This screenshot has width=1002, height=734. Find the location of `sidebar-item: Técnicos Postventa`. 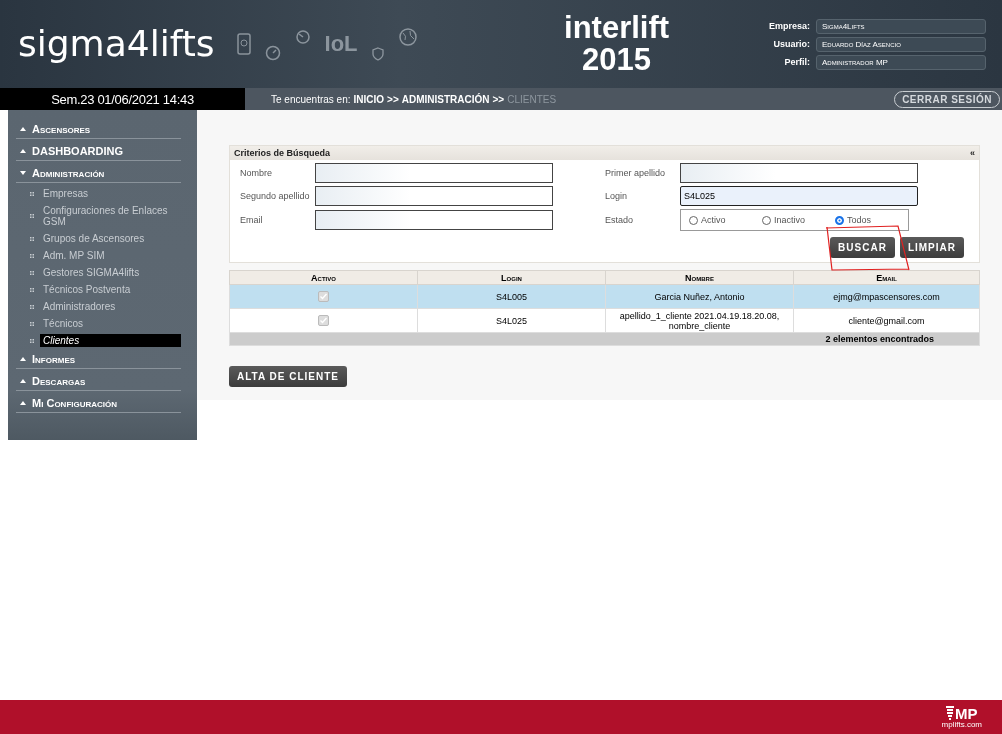

sidebar-item: Técnicos Postventa is located at coordinates (87, 289).